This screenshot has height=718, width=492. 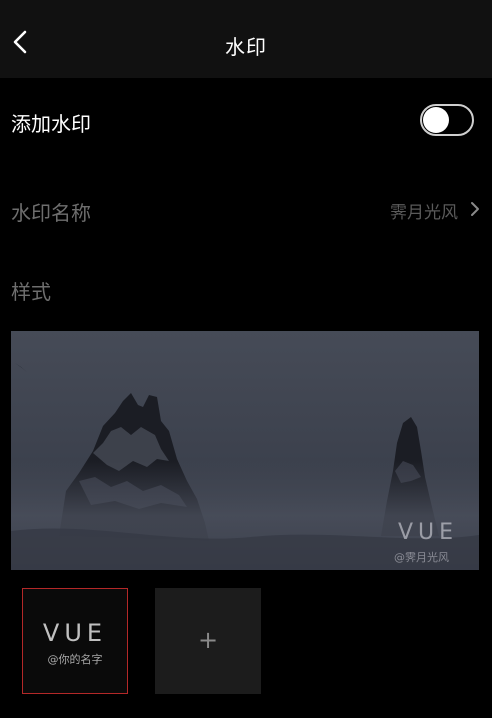 I want to click on chevron-right-icon, so click(x=475, y=209).